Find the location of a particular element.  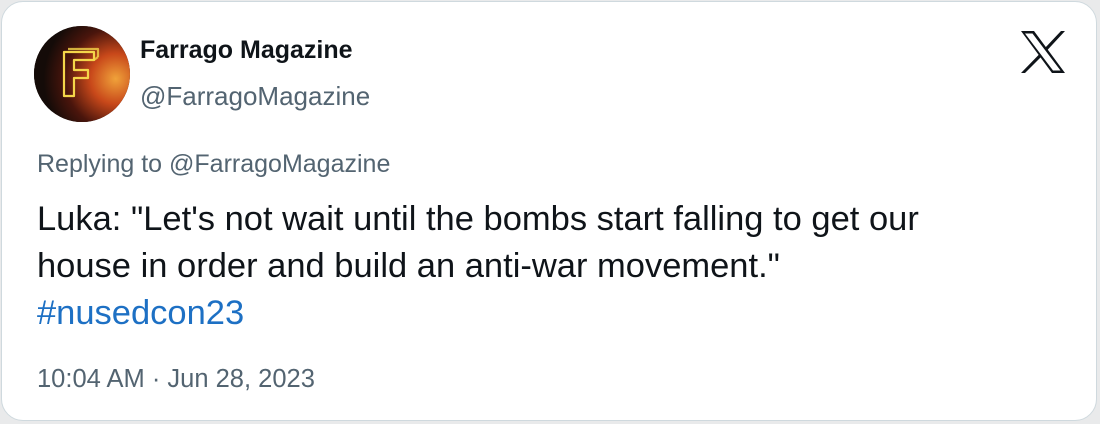

reply-prefix: Replying to is located at coordinates (103, 164).